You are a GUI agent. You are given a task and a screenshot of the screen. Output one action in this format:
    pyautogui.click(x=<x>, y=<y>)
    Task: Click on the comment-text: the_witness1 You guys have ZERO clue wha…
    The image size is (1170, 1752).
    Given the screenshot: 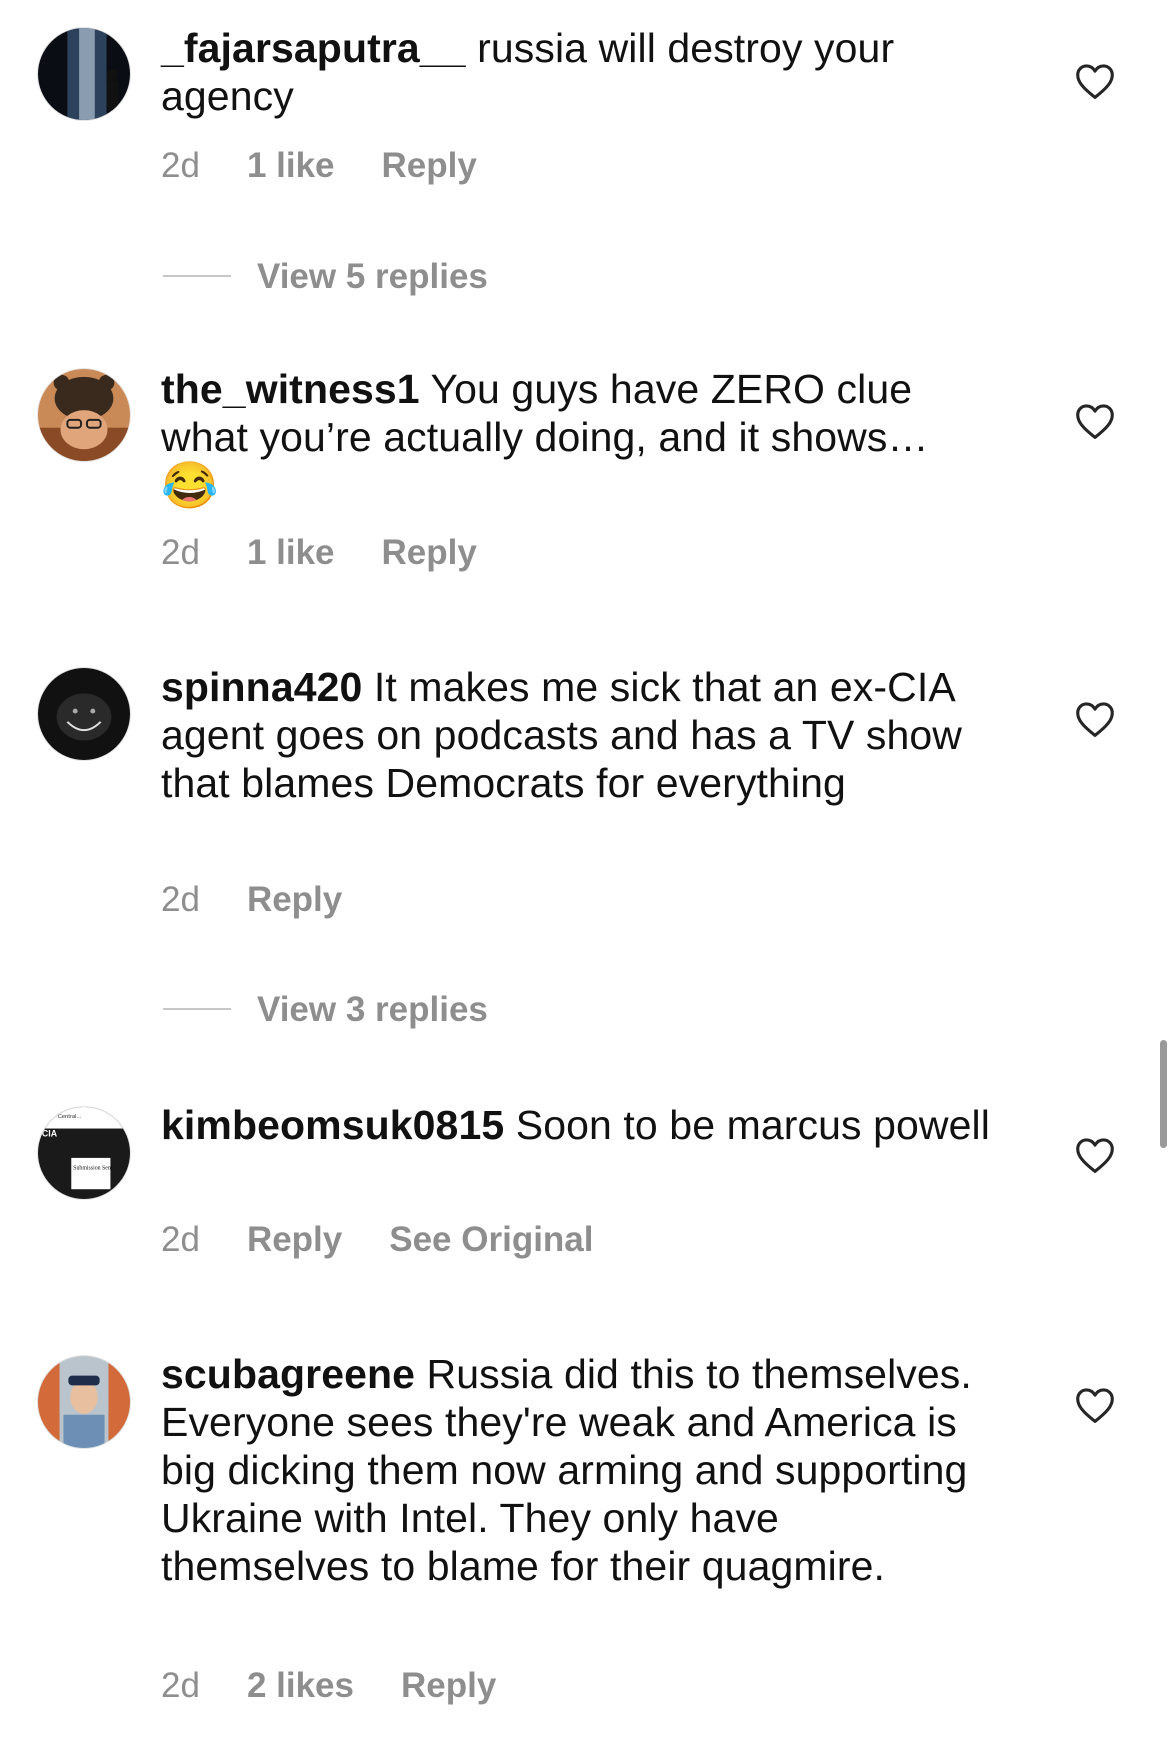 What is the action you would take?
    pyautogui.click(x=576, y=438)
    